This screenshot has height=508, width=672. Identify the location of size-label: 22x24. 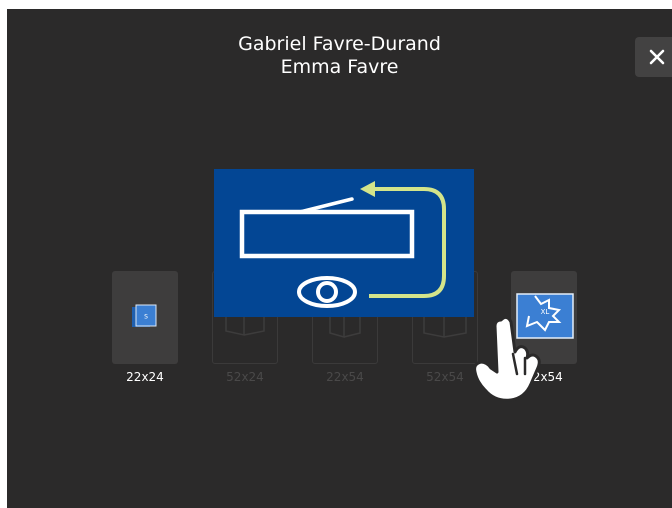
(145, 377).